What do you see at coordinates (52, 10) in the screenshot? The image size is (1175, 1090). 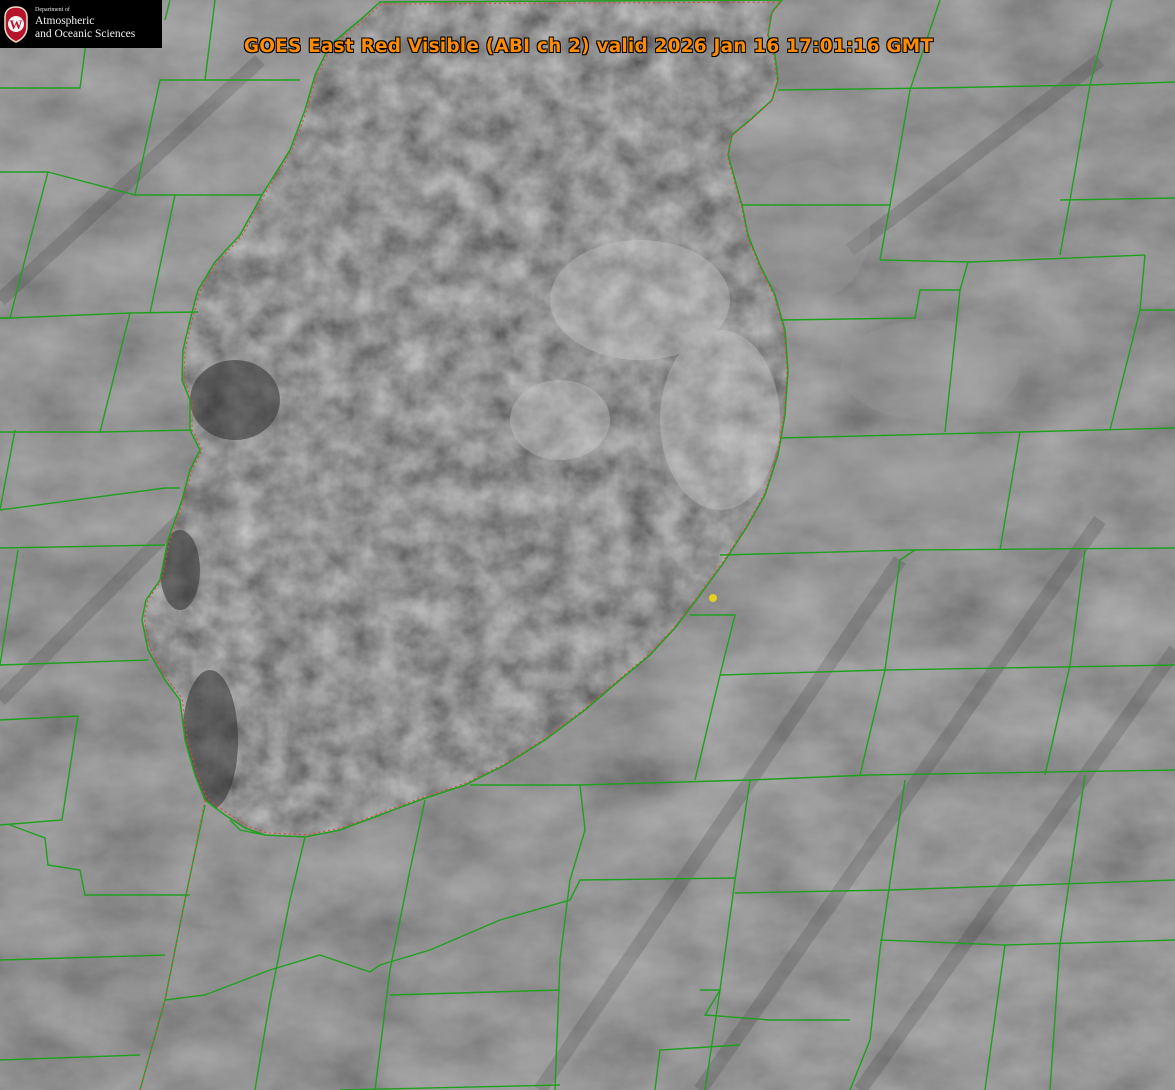 I see `logo-dept-text: Department of` at bounding box center [52, 10].